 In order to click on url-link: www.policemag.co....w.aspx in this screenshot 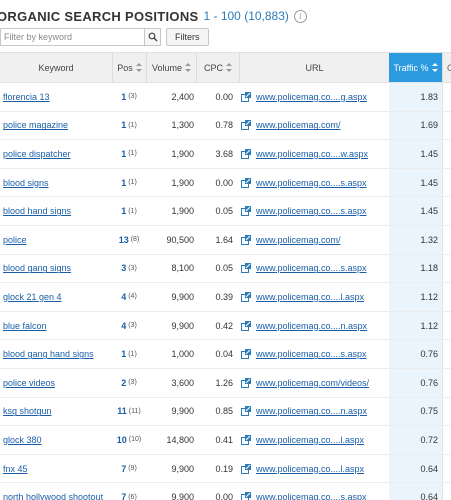, I will do `click(312, 154)`.